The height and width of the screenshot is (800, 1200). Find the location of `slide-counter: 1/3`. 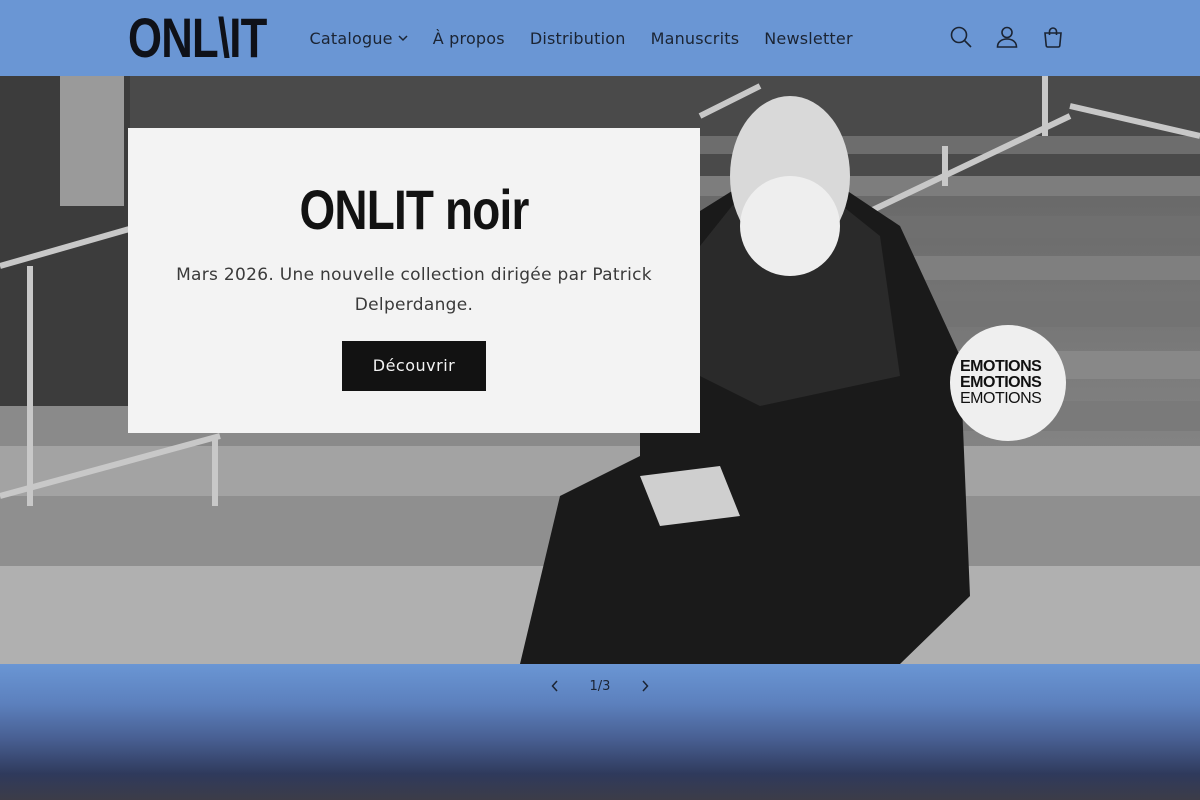

slide-counter: 1/3 is located at coordinates (600, 686).